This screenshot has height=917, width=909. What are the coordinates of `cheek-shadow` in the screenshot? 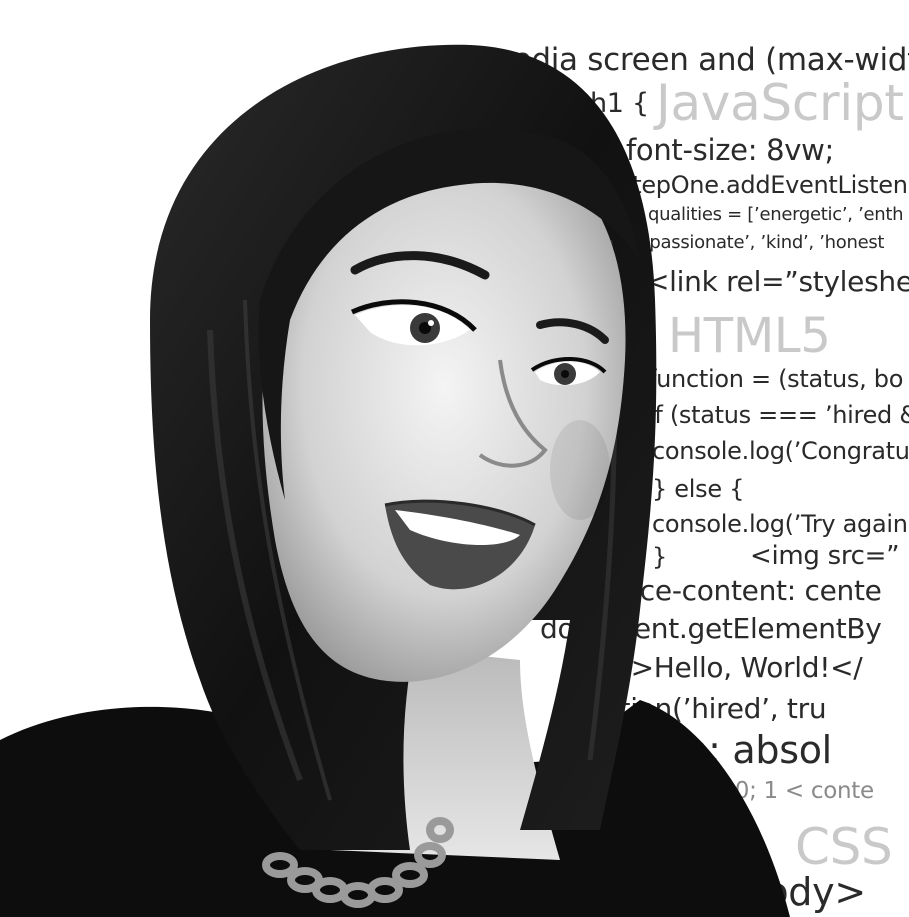 It's located at (580, 470).